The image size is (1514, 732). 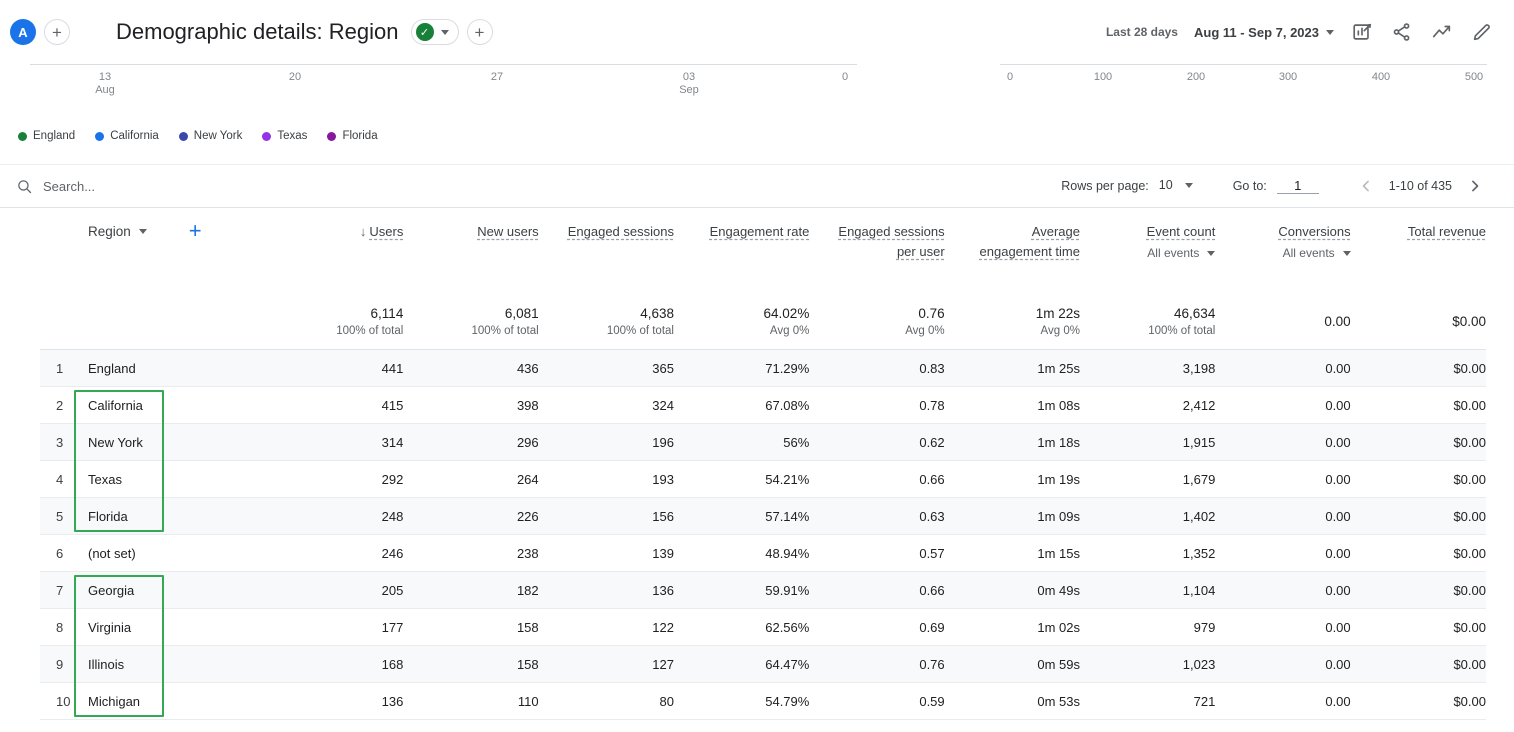 I want to click on column-header-label: Event count, so click(x=1157, y=232).